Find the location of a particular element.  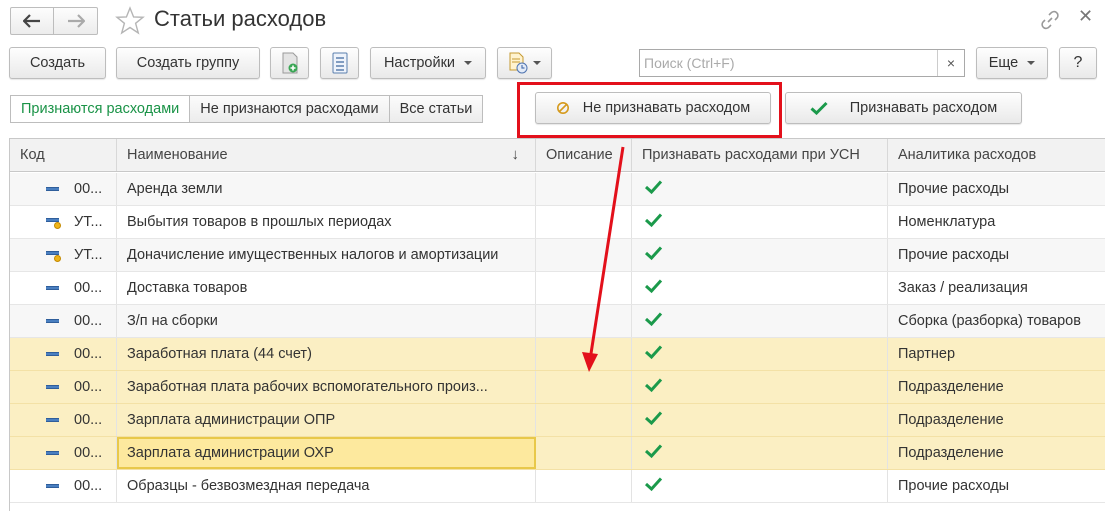

more-dropdown: Еще is located at coordinates (1012, 63).